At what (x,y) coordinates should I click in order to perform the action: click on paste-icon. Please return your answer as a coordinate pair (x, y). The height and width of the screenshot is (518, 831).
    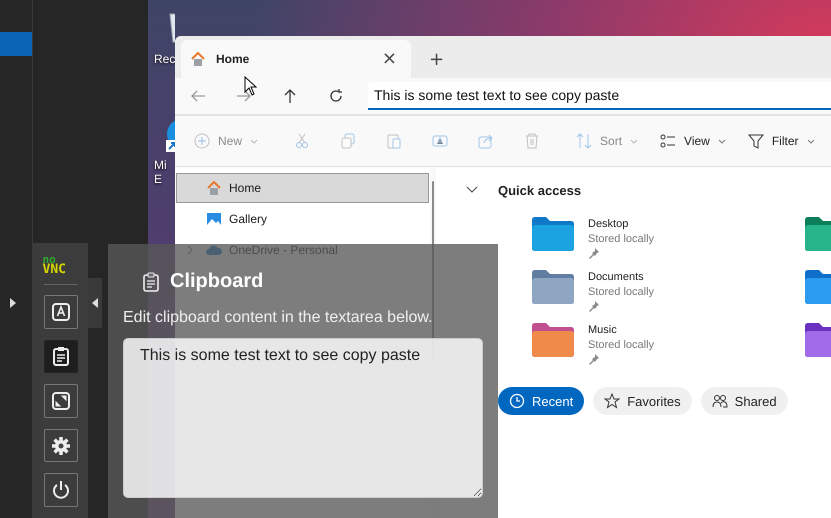
    Looking at the image, I should click on (394, 141).